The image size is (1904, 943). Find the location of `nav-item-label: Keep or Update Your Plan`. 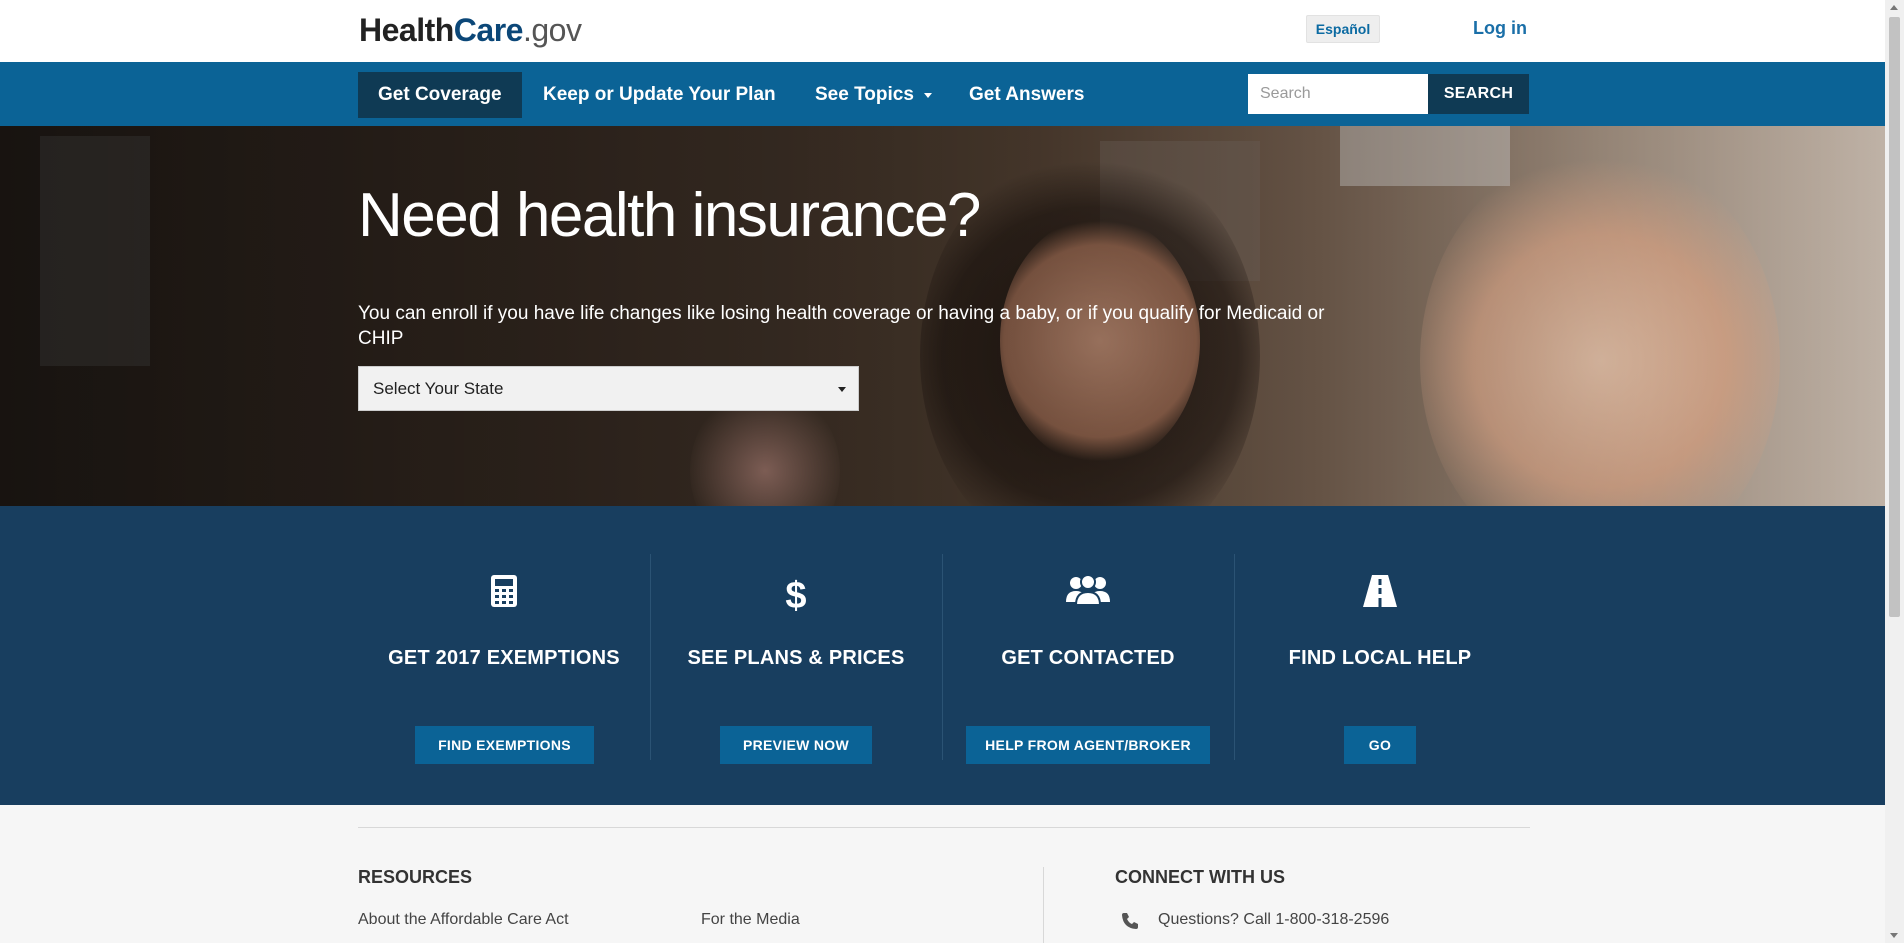

nav-item-label: Keep or Update Your Plan is located at coordinates (659, 94).